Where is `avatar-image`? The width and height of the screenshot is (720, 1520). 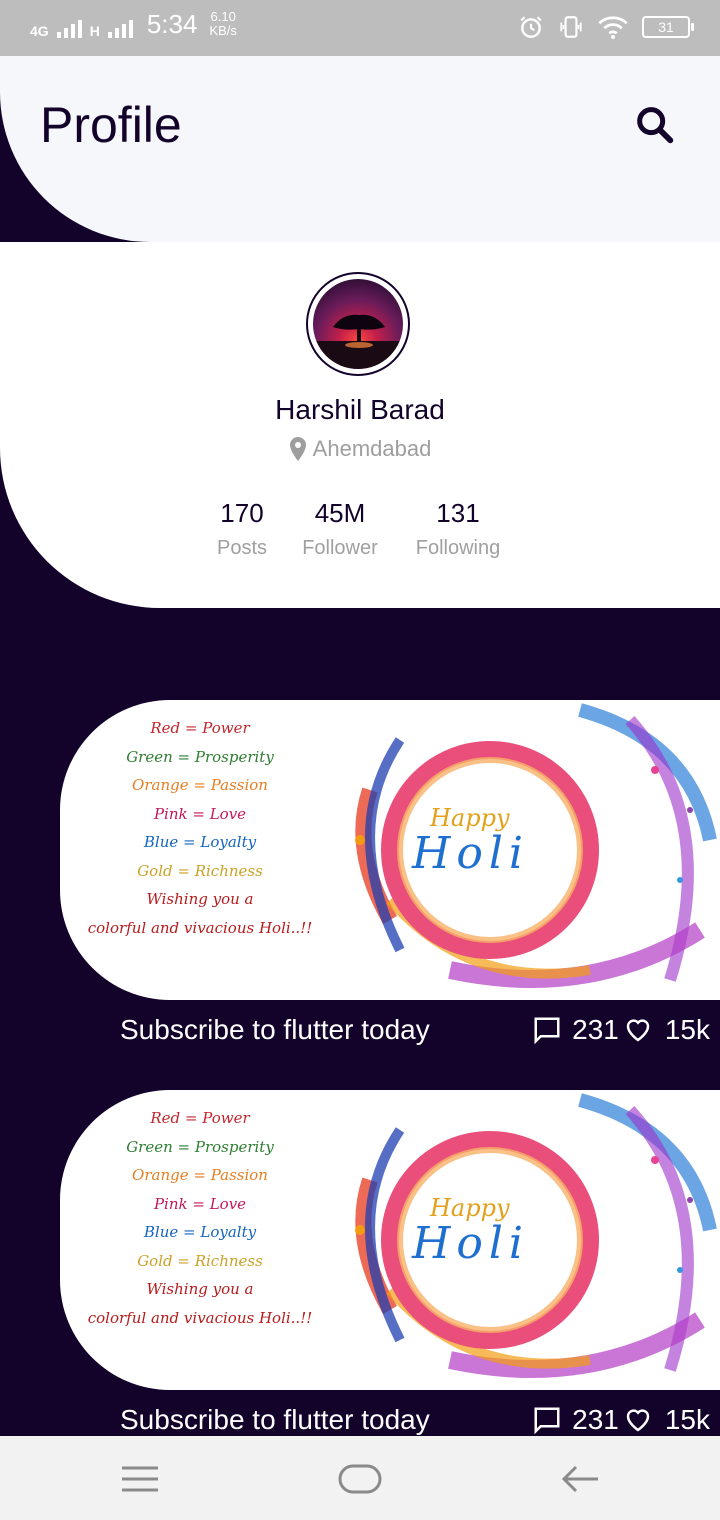
avatar-image is located at coordinates (358, 324).